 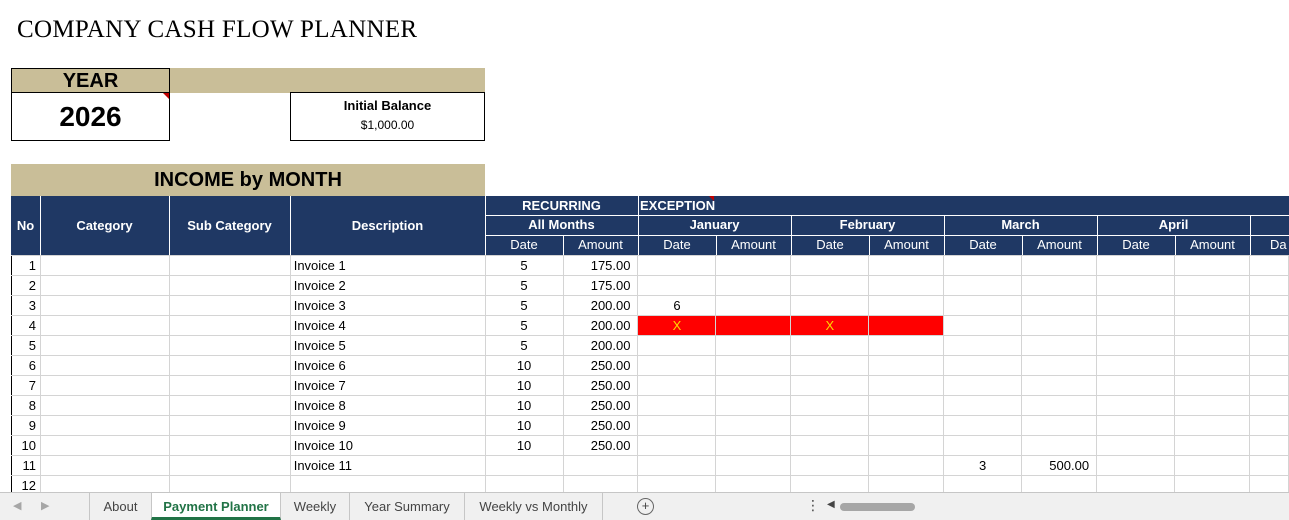 What do you see at coordinates (677, 245) in the screenshot?
I see `header-jan-date: Date` at bounding box center [677, 245].